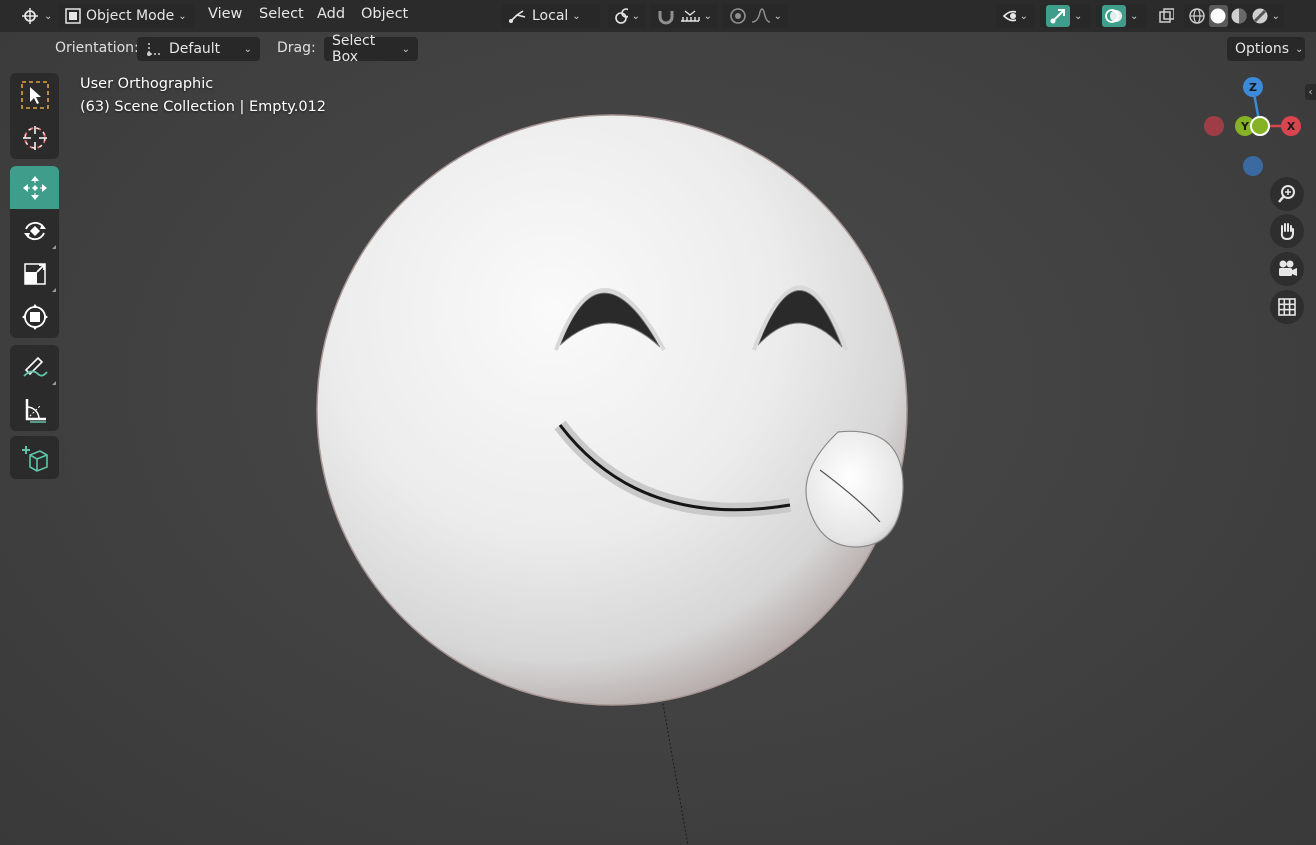 The image size is (1316, 845). Describe the element at coordinates (130, 16) in the screenshot. I see `mode-label: Object Mode` at that location.